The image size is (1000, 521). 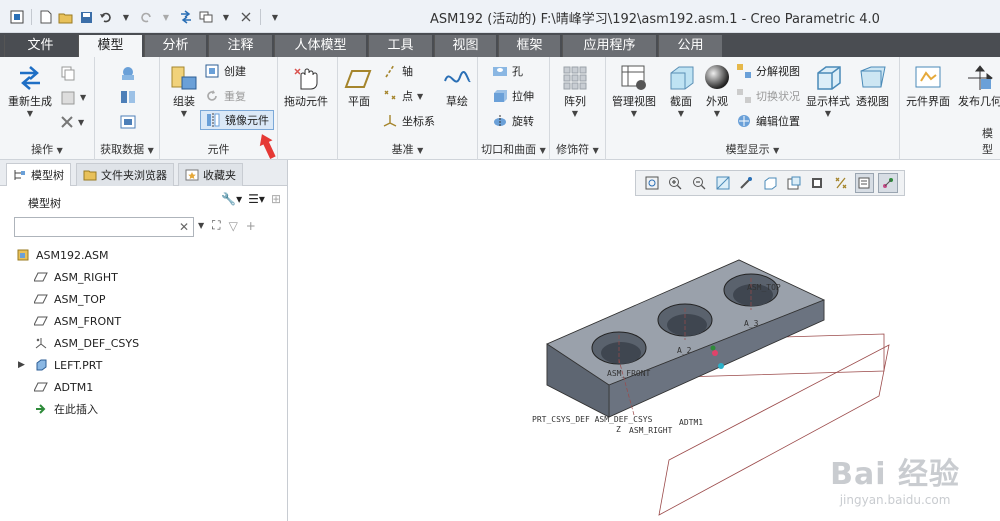 I want to click on tab-common: 公用, so click(x=690, y=46).